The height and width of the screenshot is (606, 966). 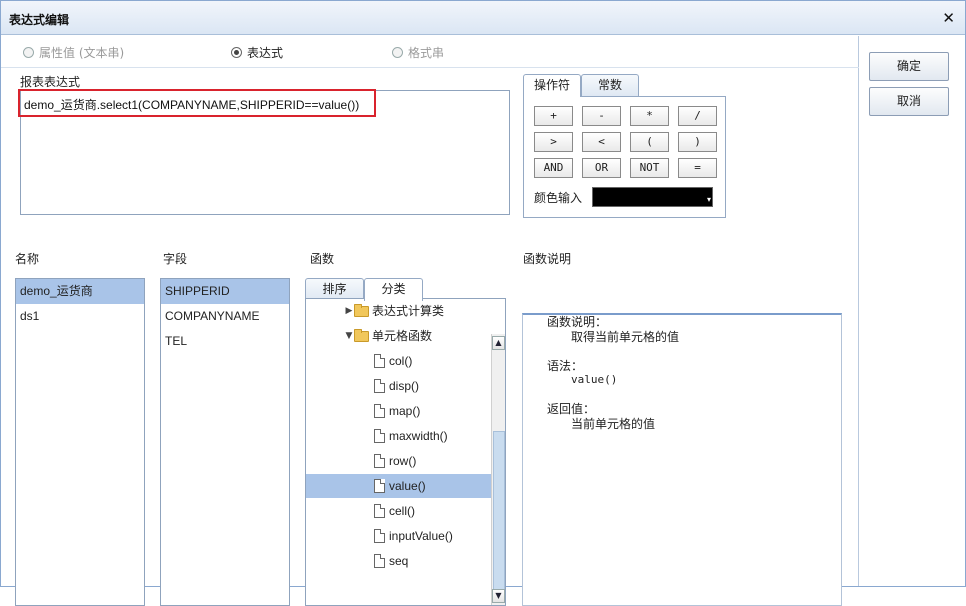 I want to click on mode-radio-group: 属性值 (文本串) 表达式 格式串, so click(x=430, y=52).